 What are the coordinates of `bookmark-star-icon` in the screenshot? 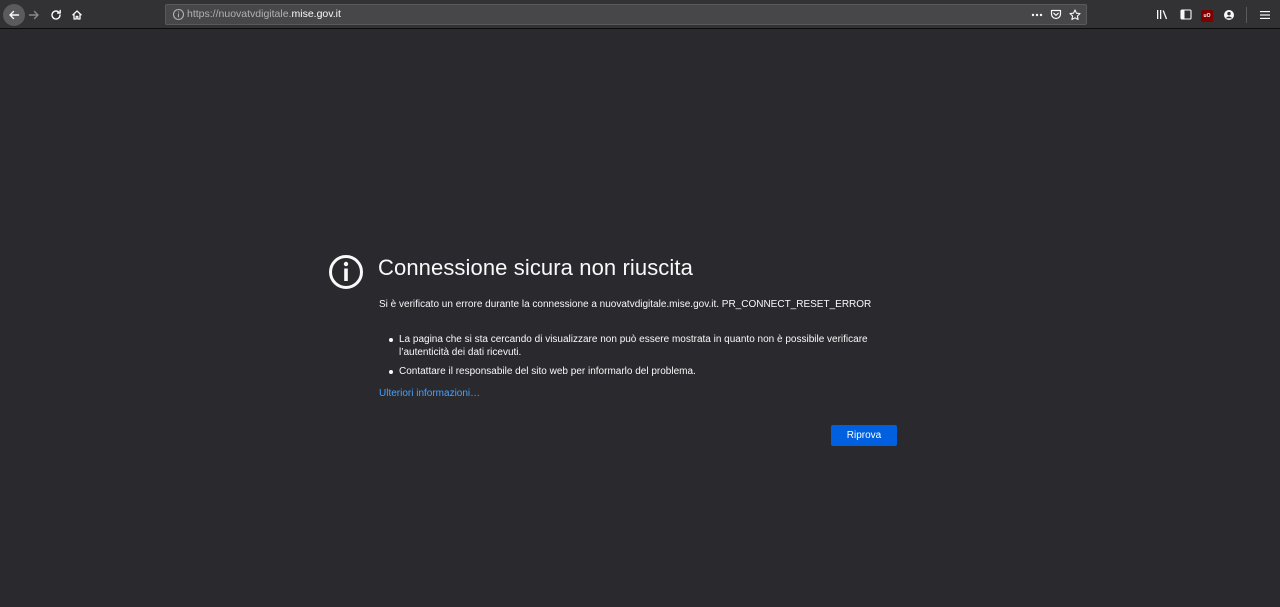 It's located at (1075, 14).